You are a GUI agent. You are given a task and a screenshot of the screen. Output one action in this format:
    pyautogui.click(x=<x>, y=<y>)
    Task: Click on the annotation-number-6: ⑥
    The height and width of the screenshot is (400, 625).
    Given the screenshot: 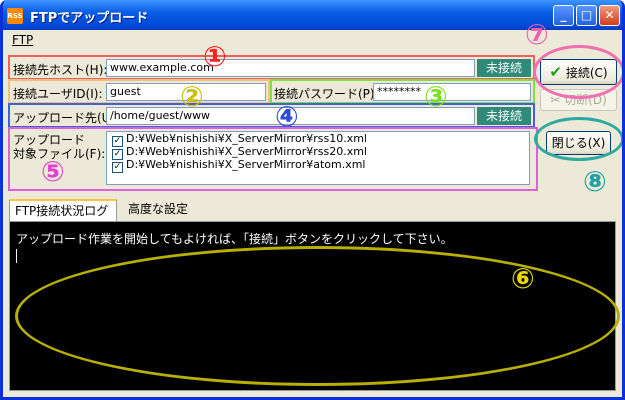 What is the action you would take?
    pyautogui.click(x=523, y=278)
    